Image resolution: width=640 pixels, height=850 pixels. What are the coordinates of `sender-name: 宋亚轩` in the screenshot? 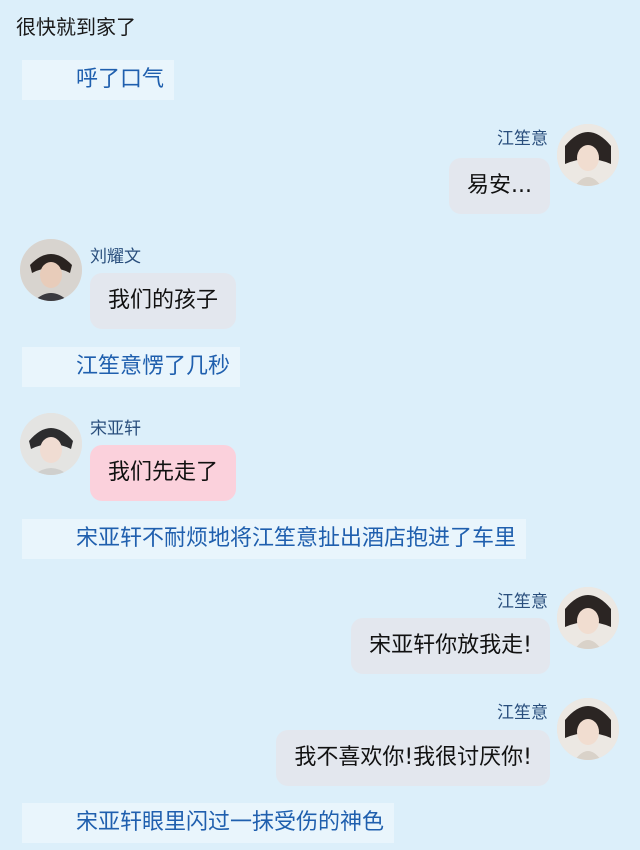 It's located at (115, 429).